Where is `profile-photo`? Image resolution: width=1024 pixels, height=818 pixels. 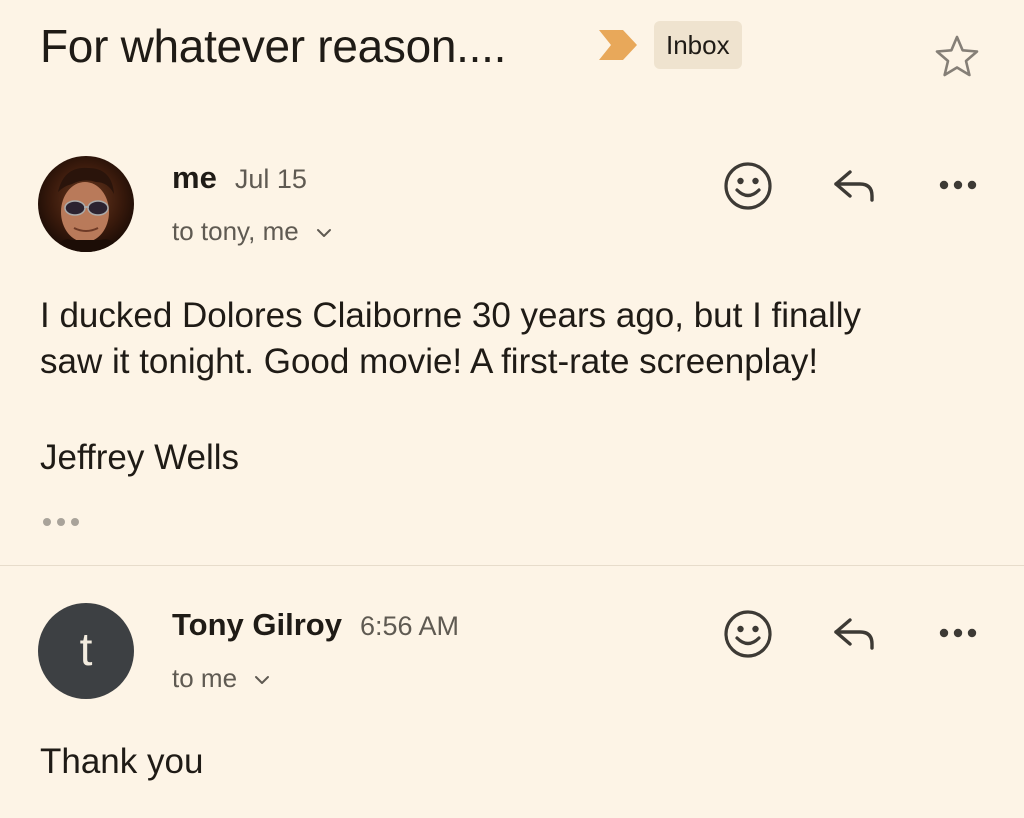
profile-photo is located at coordinates (86, 204).